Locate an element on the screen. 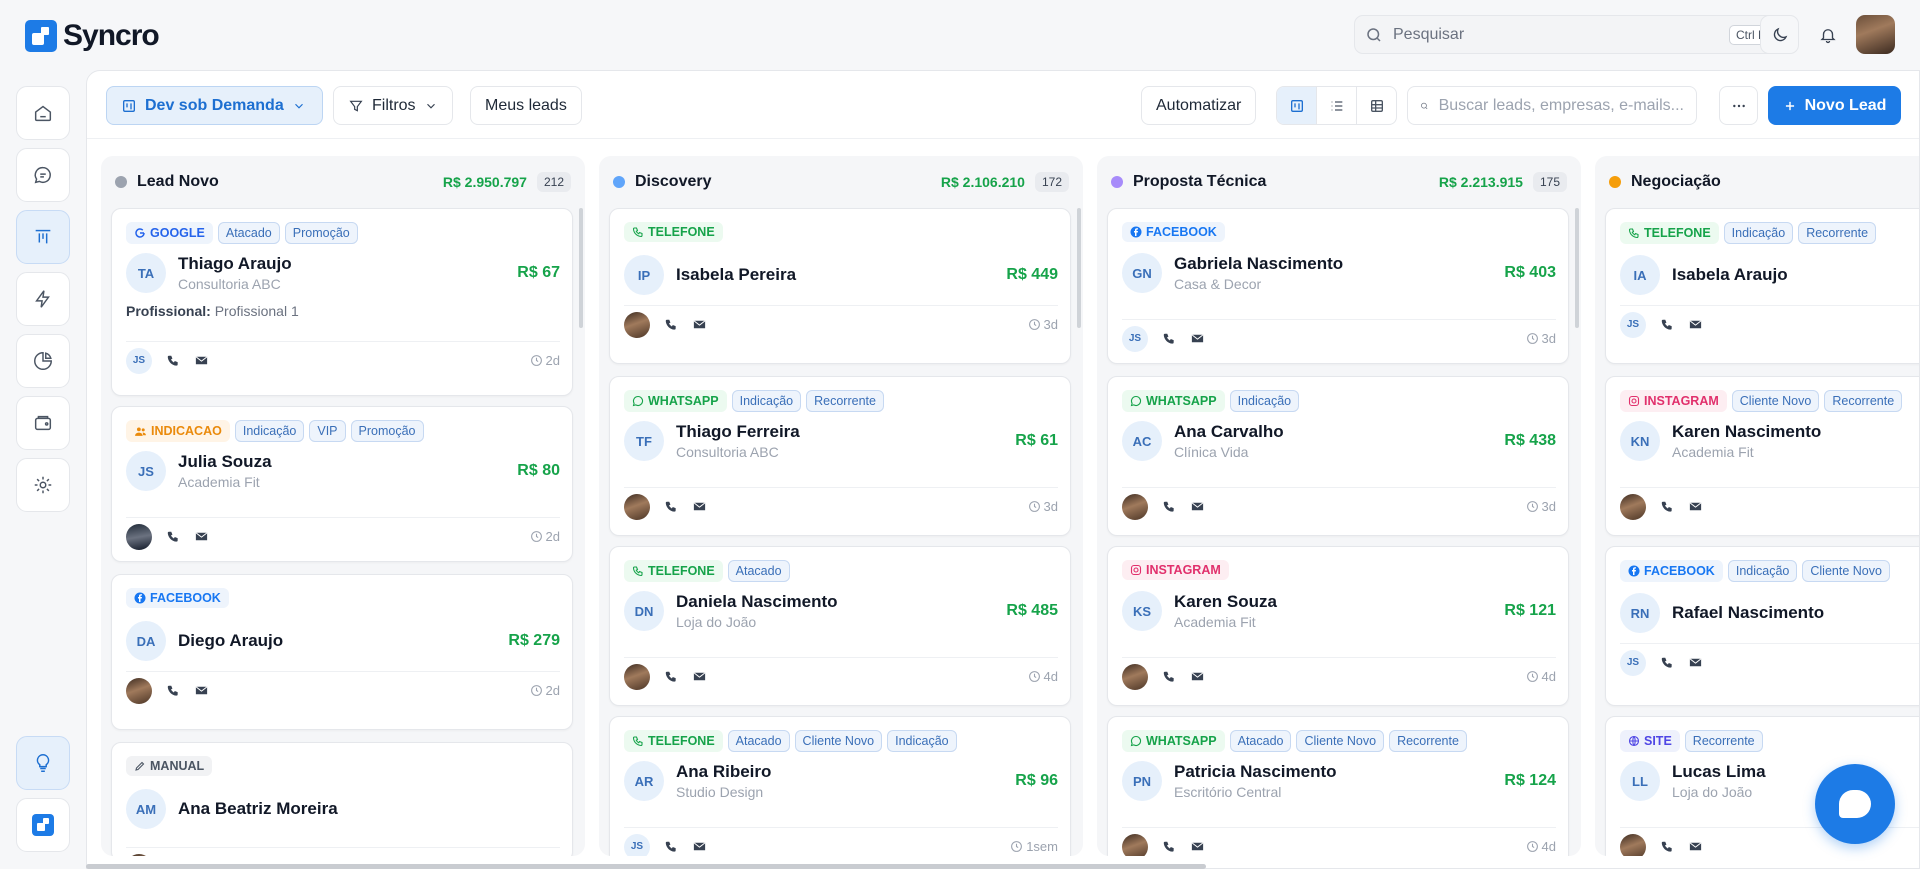 The height and width of the screenshot is (869, 1920). nav-wallet is located at coordinates (43, 423).